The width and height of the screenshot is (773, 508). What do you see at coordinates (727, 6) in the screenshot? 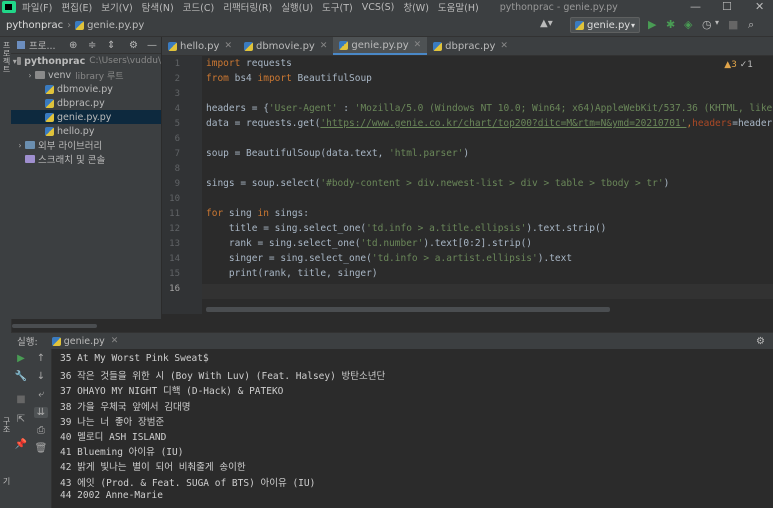
I see `maximize-button: ☐` at bounding box center [727, 6].